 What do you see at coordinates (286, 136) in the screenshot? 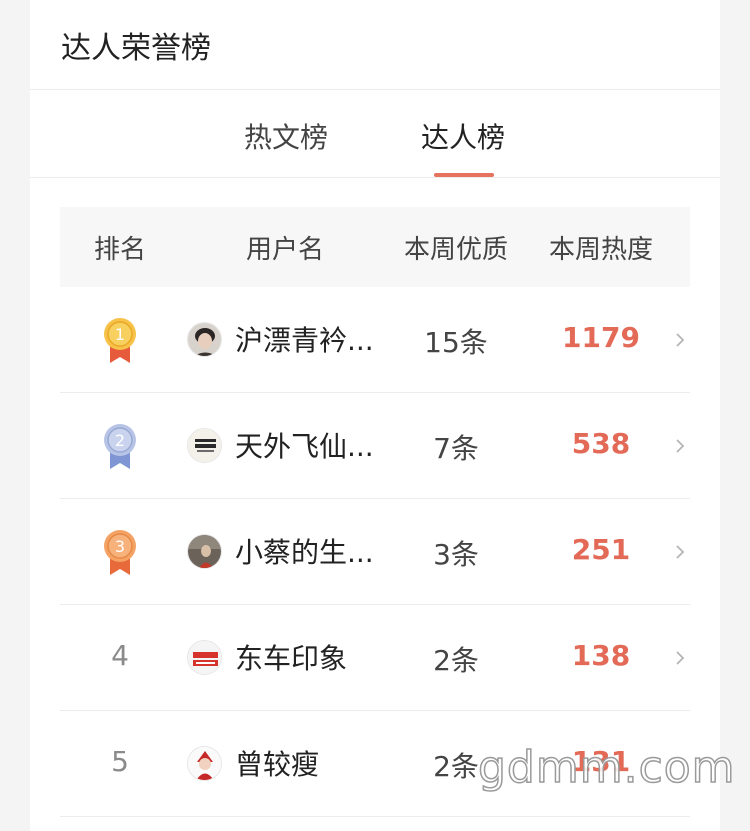
I see `tab-hot-articles: 热文榜` at bounding box center [286, 136].